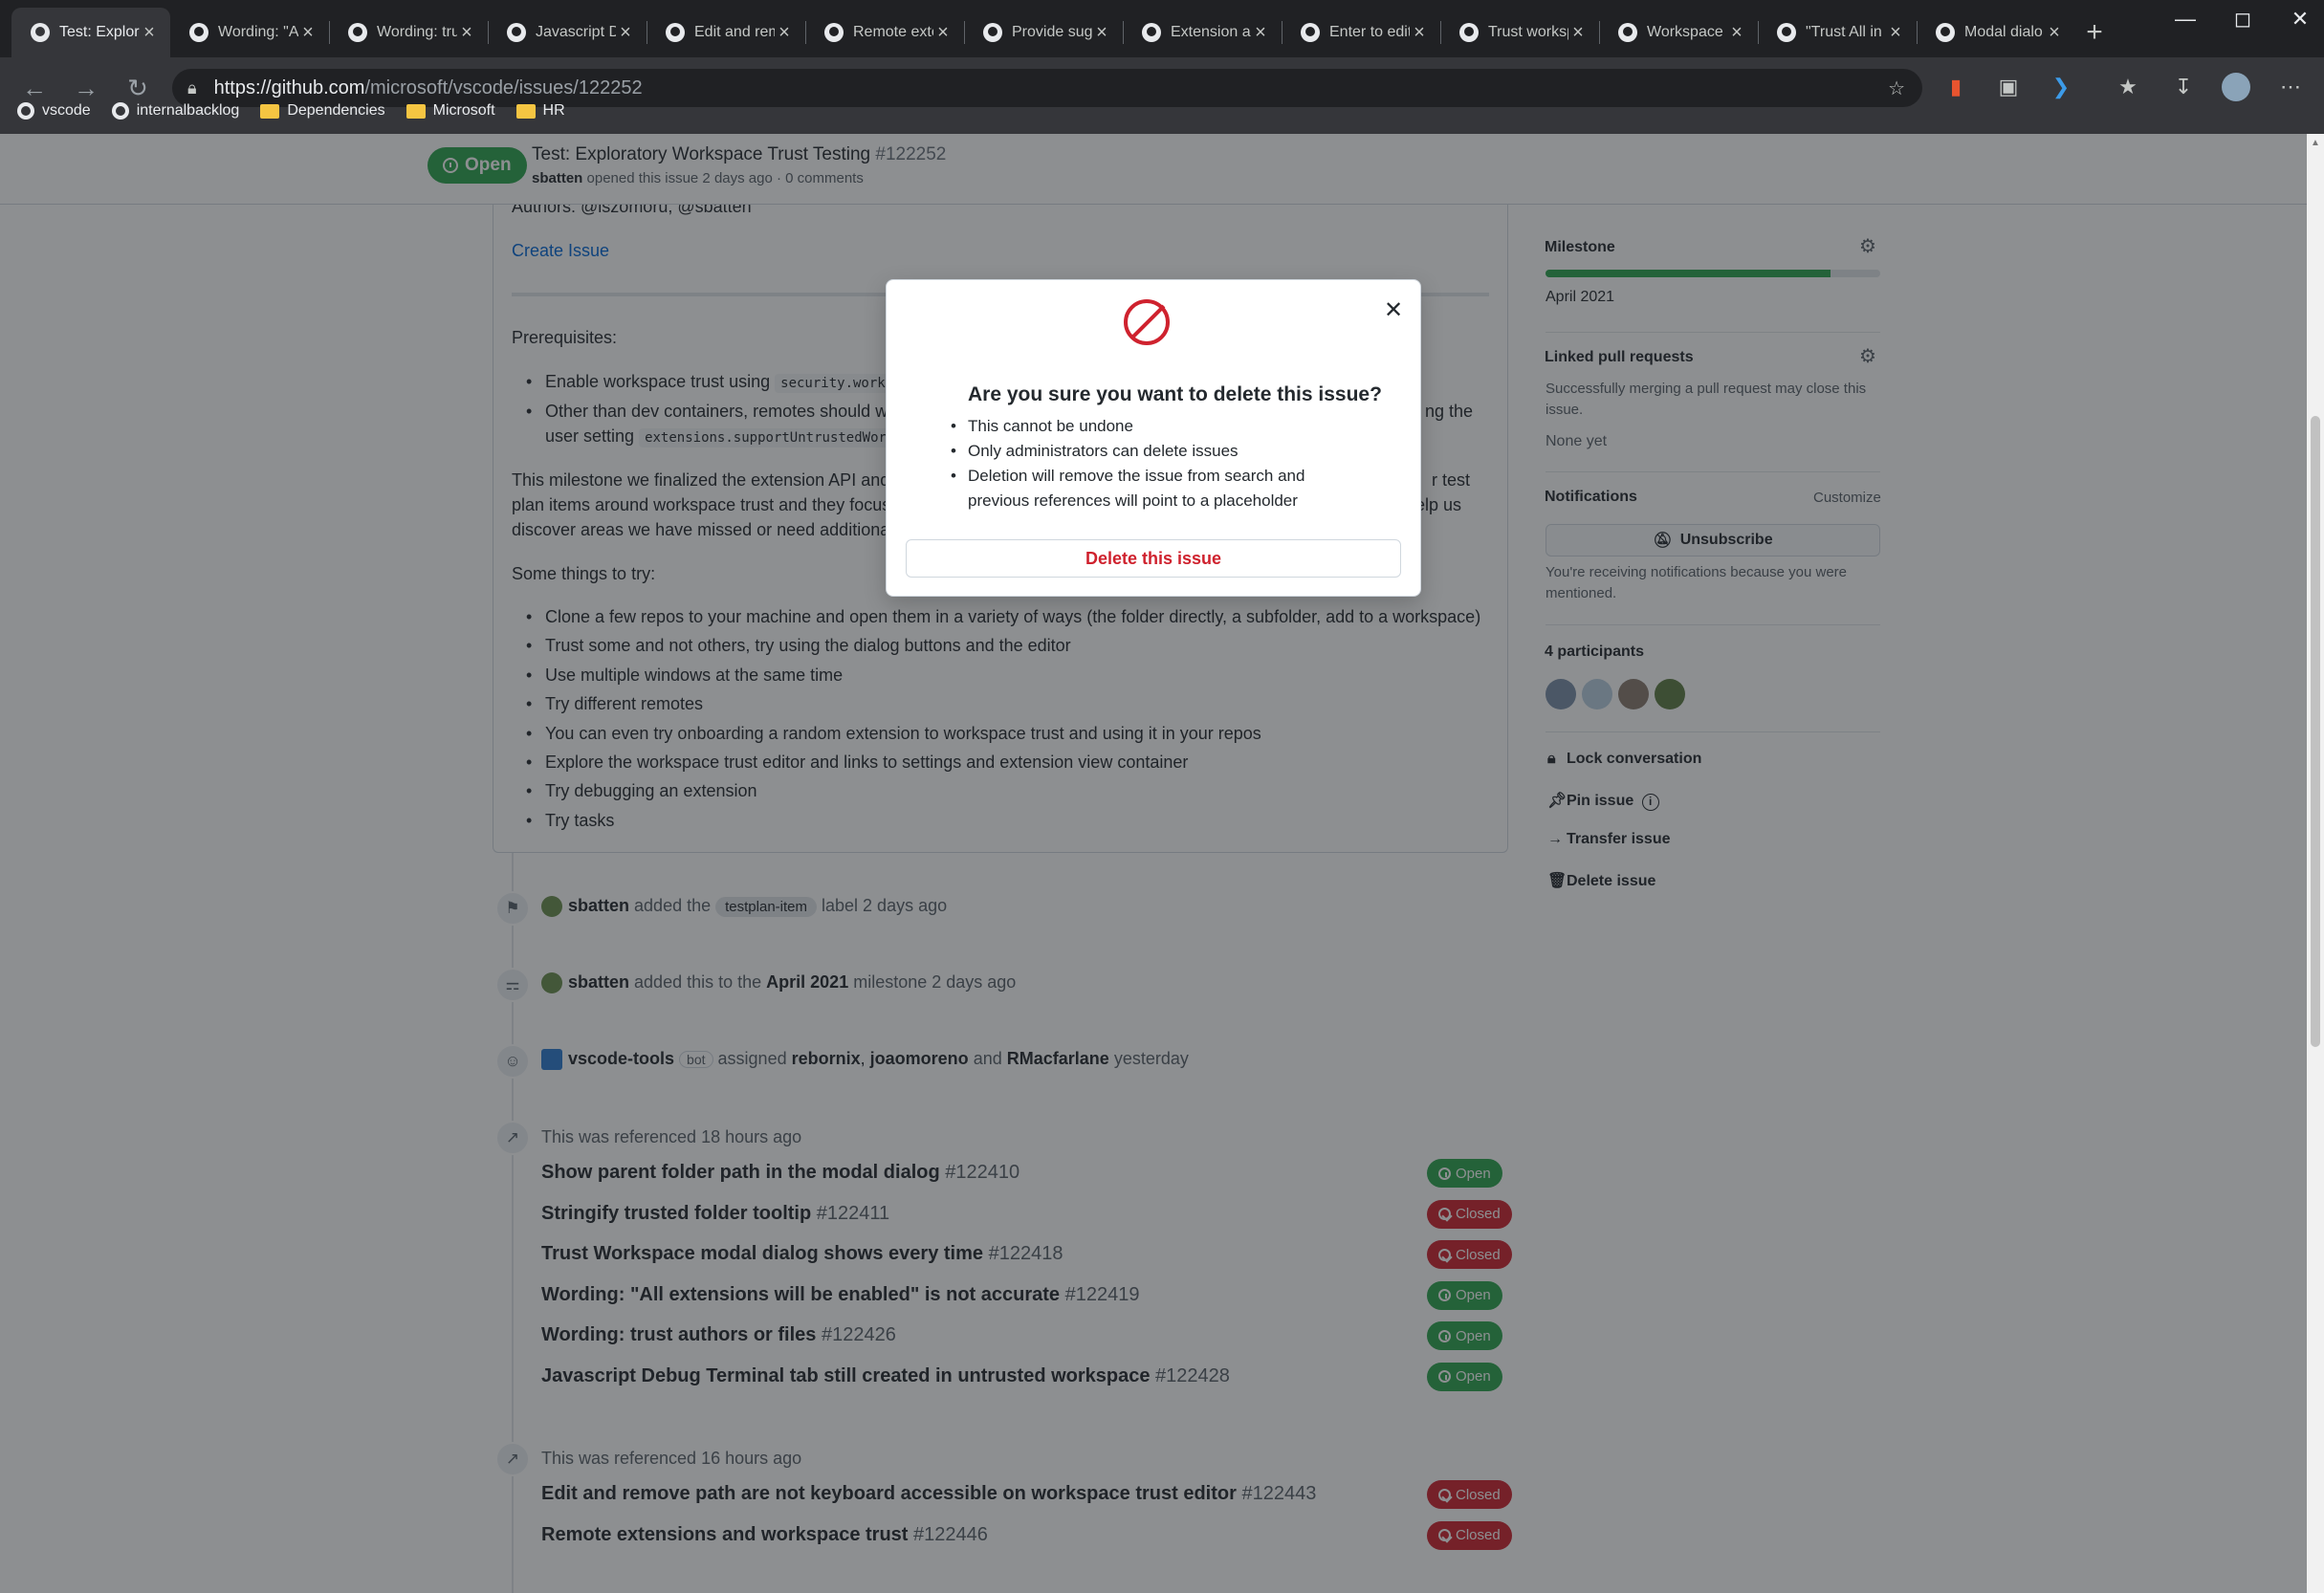 This screenshot has width=2324, height=1593. Describe the element at coordinates (2315, 731) in the screenshot. I see `scrollbar-thumb` at that location.